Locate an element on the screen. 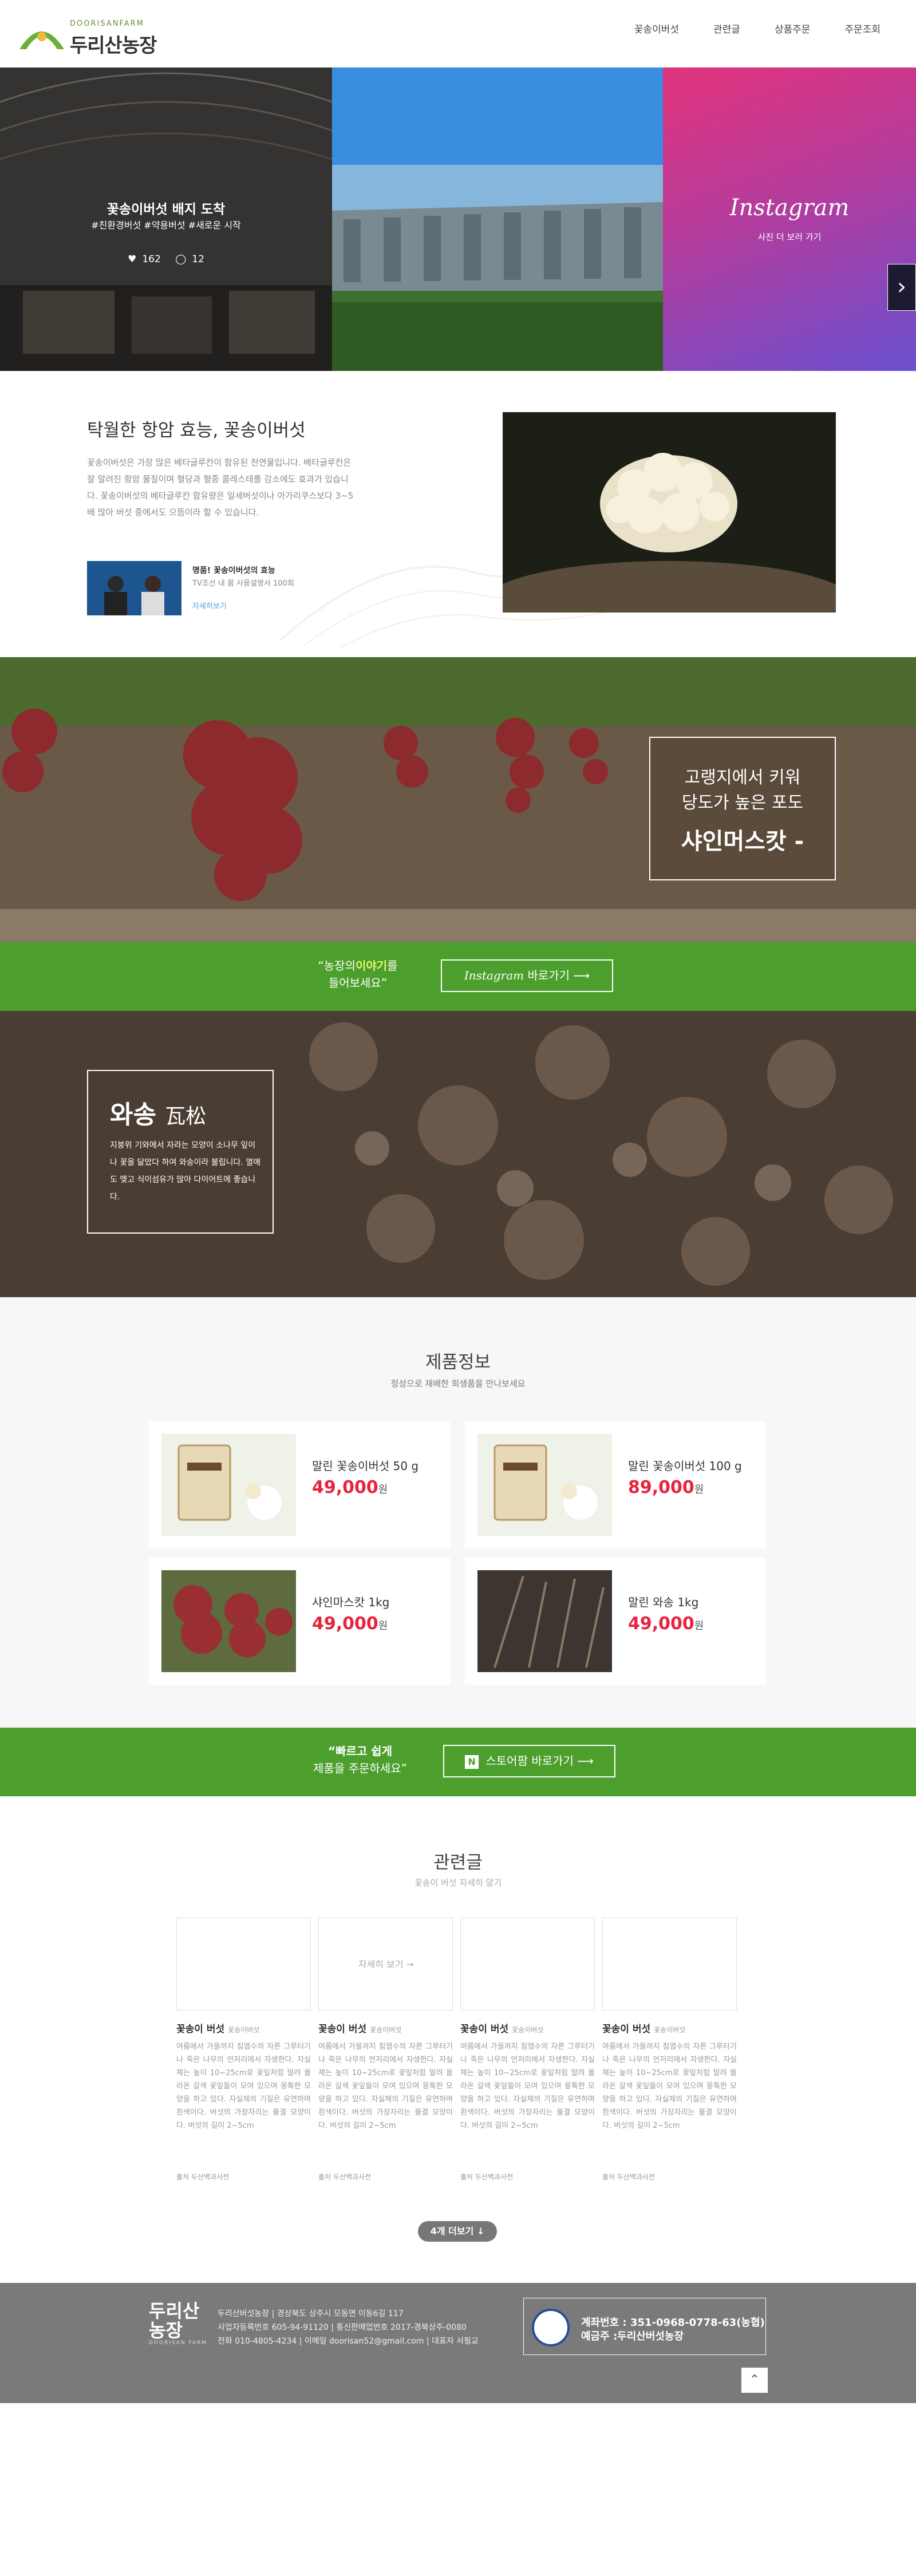  store-go-button: N 스토어팜 바로가기 ⟶ is located at coordinates (529, 1761).